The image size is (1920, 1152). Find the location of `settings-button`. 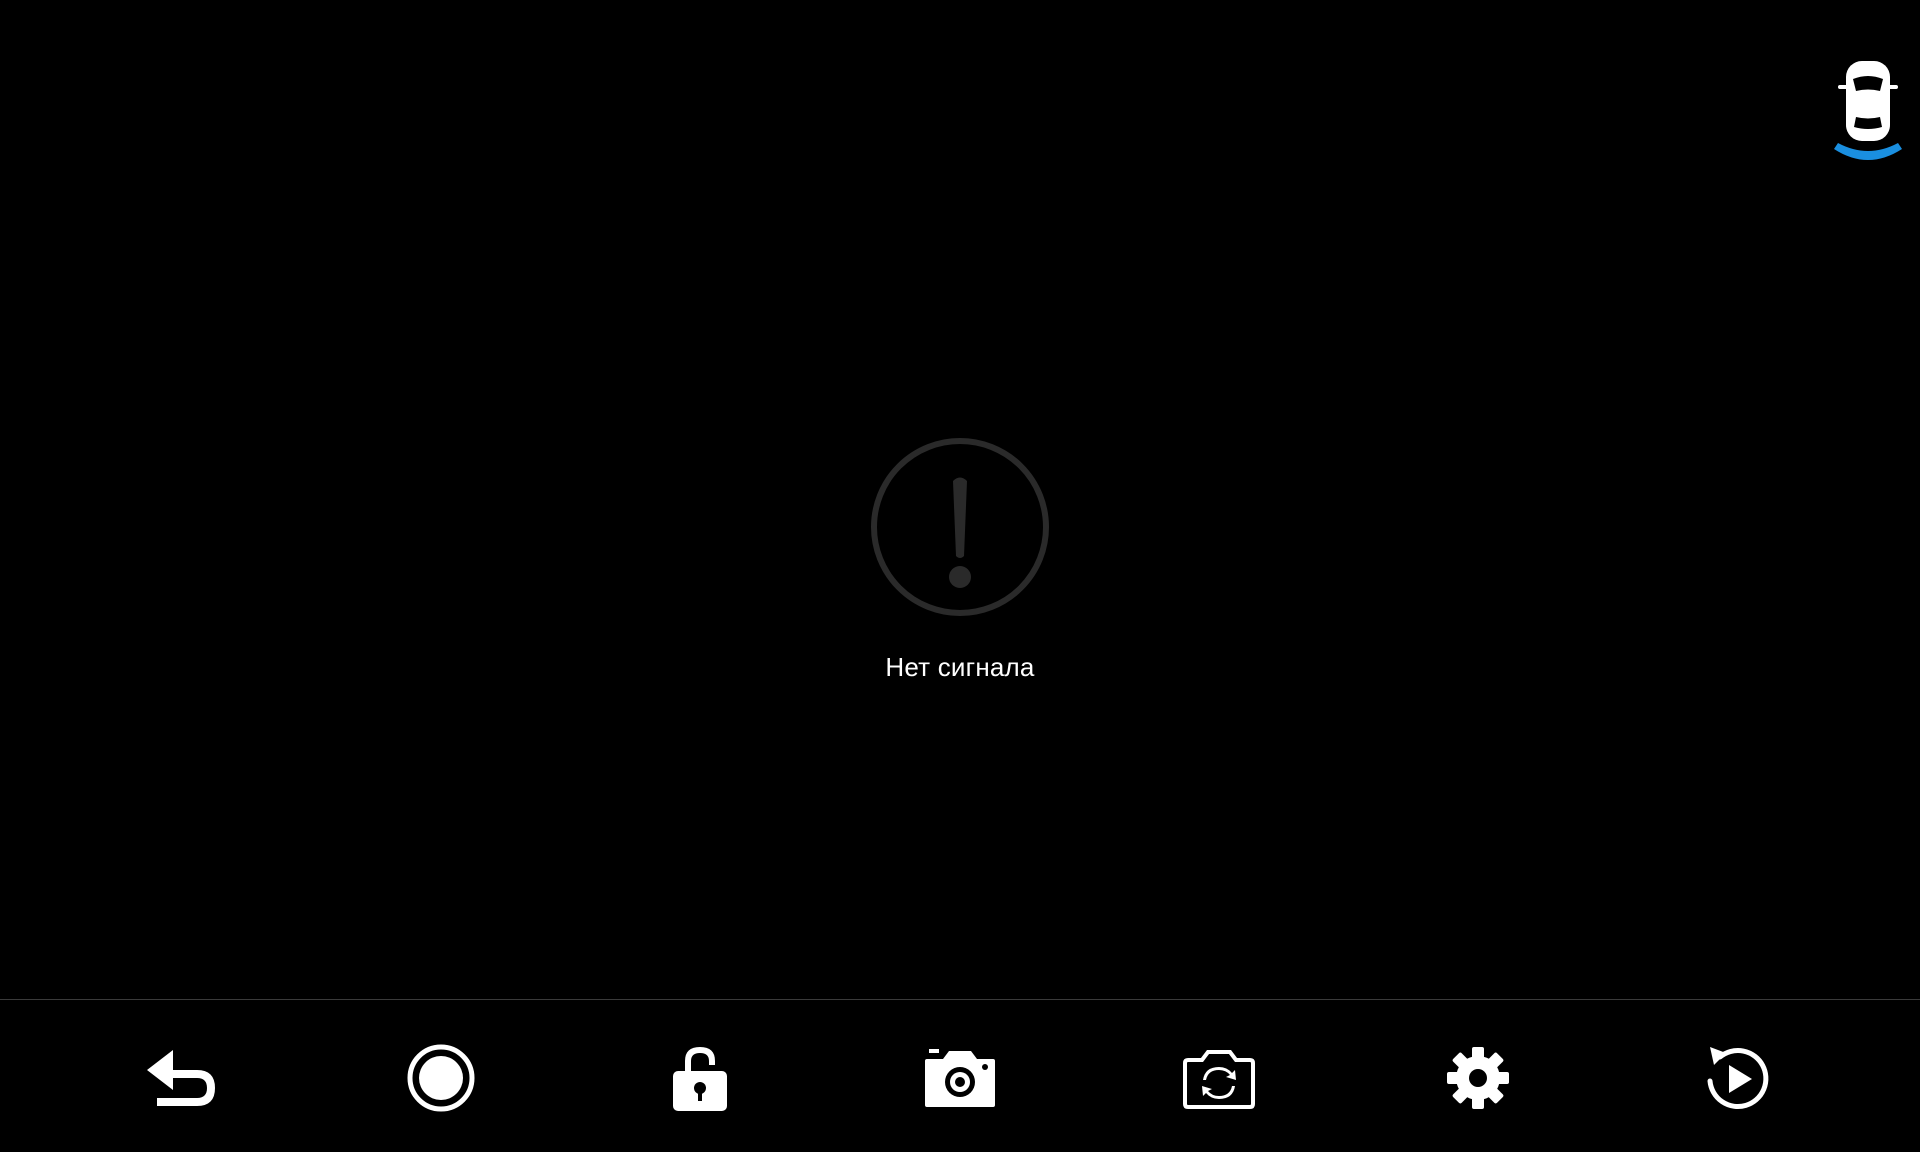

settings-button is located at coordinates (1478, 1078).